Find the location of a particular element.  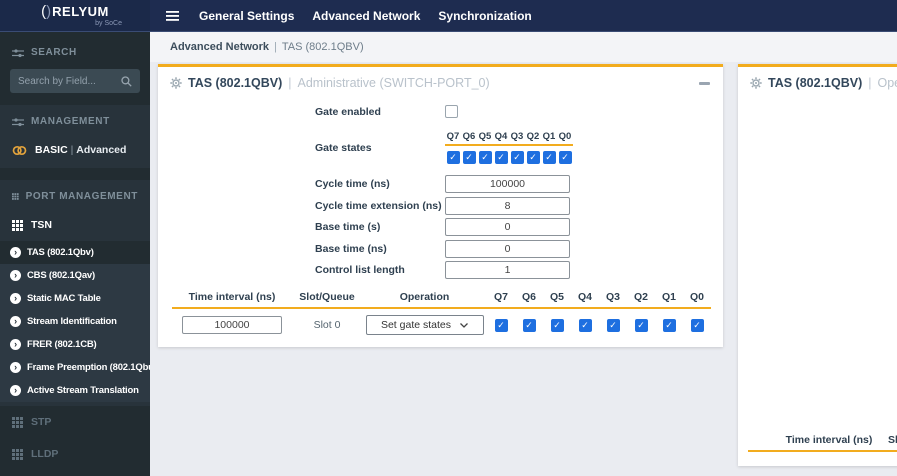

logo-tagline: by SoCe is located at coordinates (108, 23).